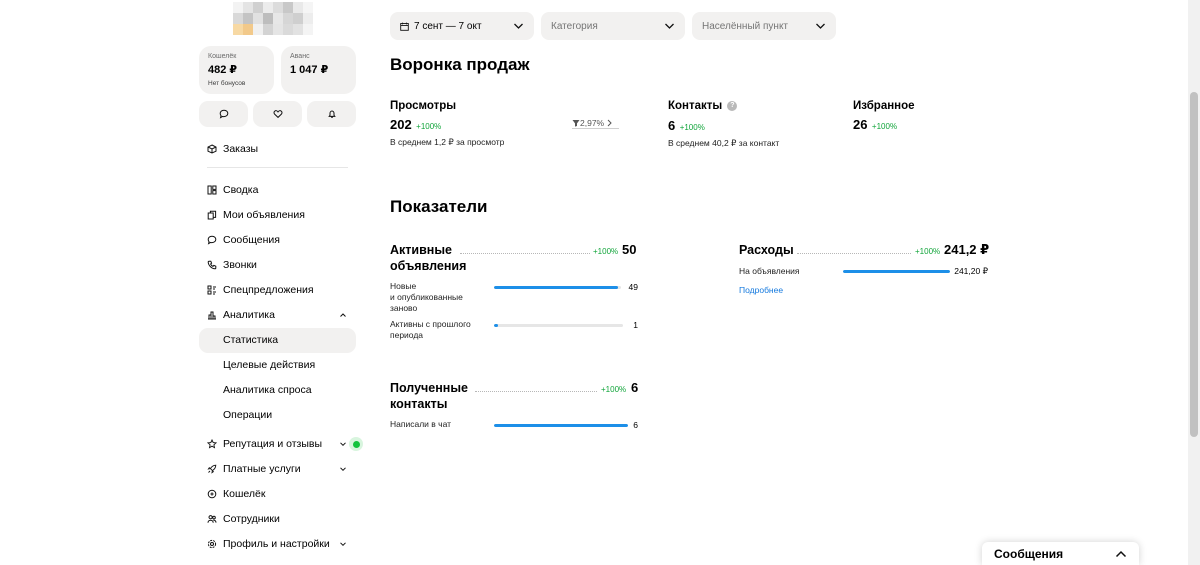 The height and width of the screenshot is (565, 1200). I want to click on contacts-change: +100%, so click(692, 127).